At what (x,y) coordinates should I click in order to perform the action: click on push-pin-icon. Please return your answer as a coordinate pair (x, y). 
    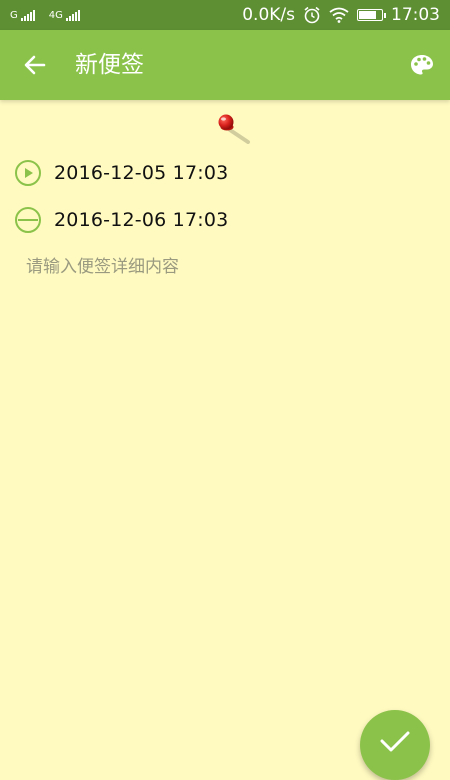
    Looking at the image, I should click on (234, 129).